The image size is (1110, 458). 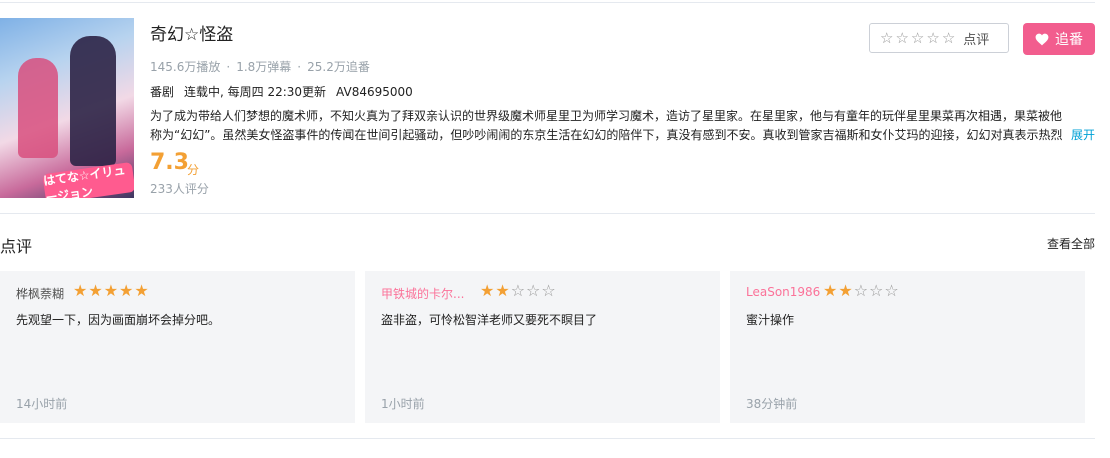 I want to click on show-stats: 145.6万播放 · 1.8万弹幕 · 25.2万追番, so click(x=260, y=66).